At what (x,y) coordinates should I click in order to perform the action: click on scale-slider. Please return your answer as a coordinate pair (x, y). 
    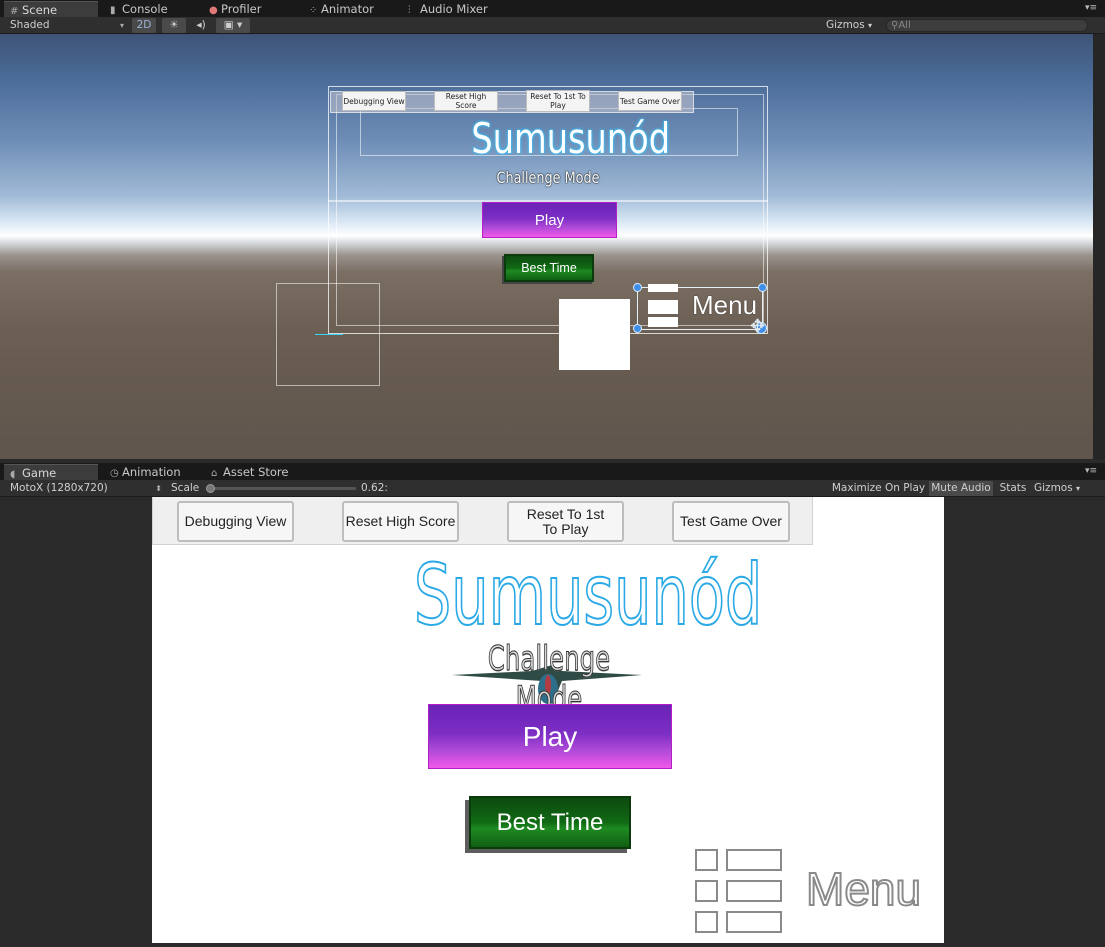
    Looking at the image, I should click on (281, 488).